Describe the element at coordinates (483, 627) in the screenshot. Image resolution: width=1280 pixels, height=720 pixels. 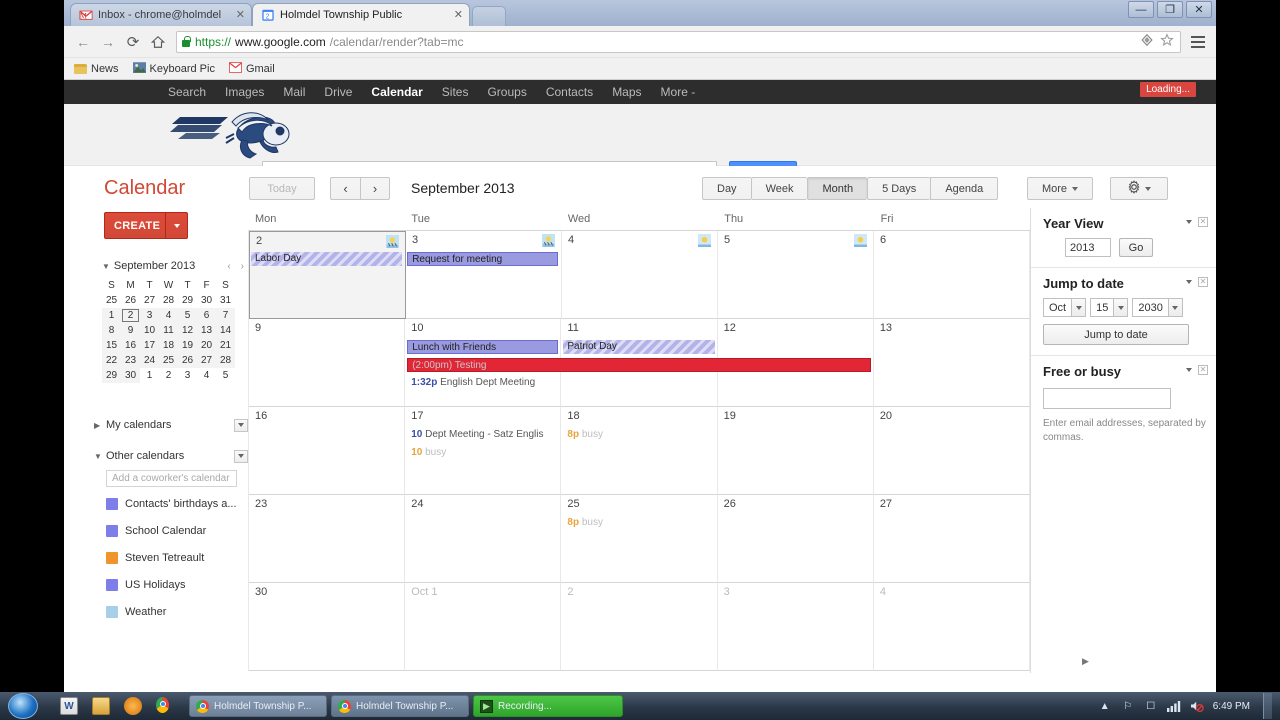
I see `day-cell-oct-1: Oct 1` at that location.